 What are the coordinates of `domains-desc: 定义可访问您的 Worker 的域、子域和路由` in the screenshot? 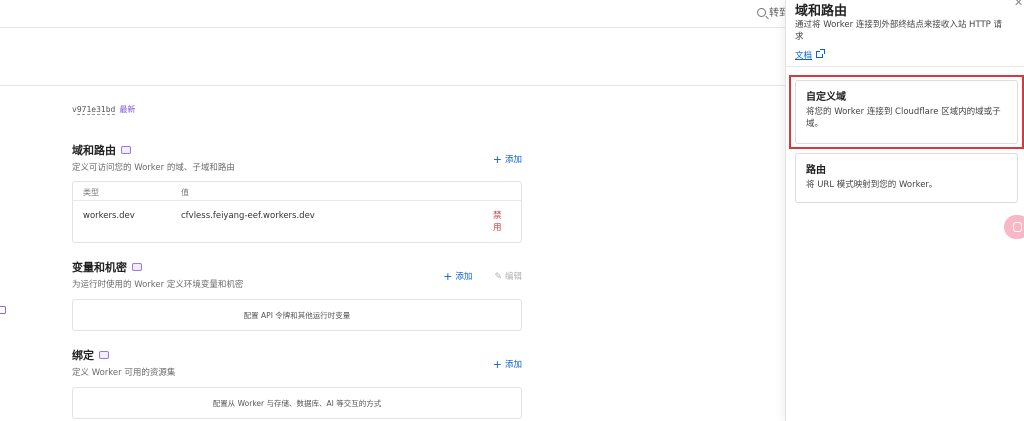 It's located at (153, 168).